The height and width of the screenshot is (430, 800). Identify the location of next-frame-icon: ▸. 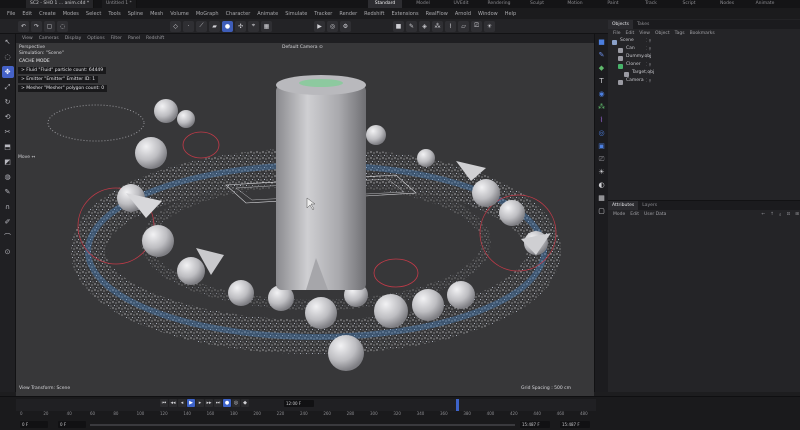
(200, 403).